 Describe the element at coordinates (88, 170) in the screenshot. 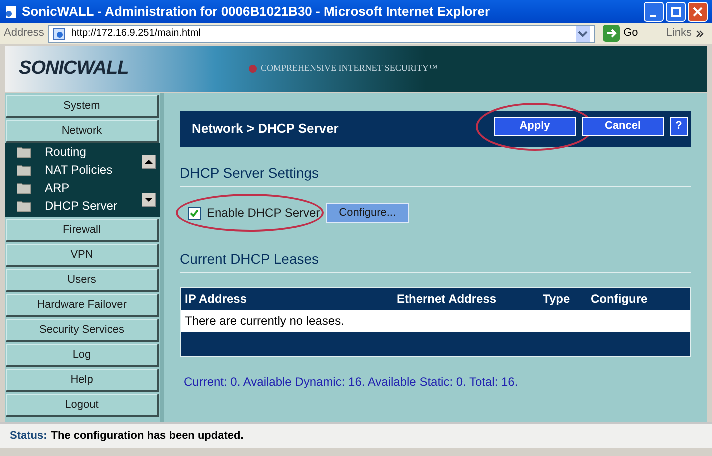

I see `submenu-item: NAT Policies` at that location.